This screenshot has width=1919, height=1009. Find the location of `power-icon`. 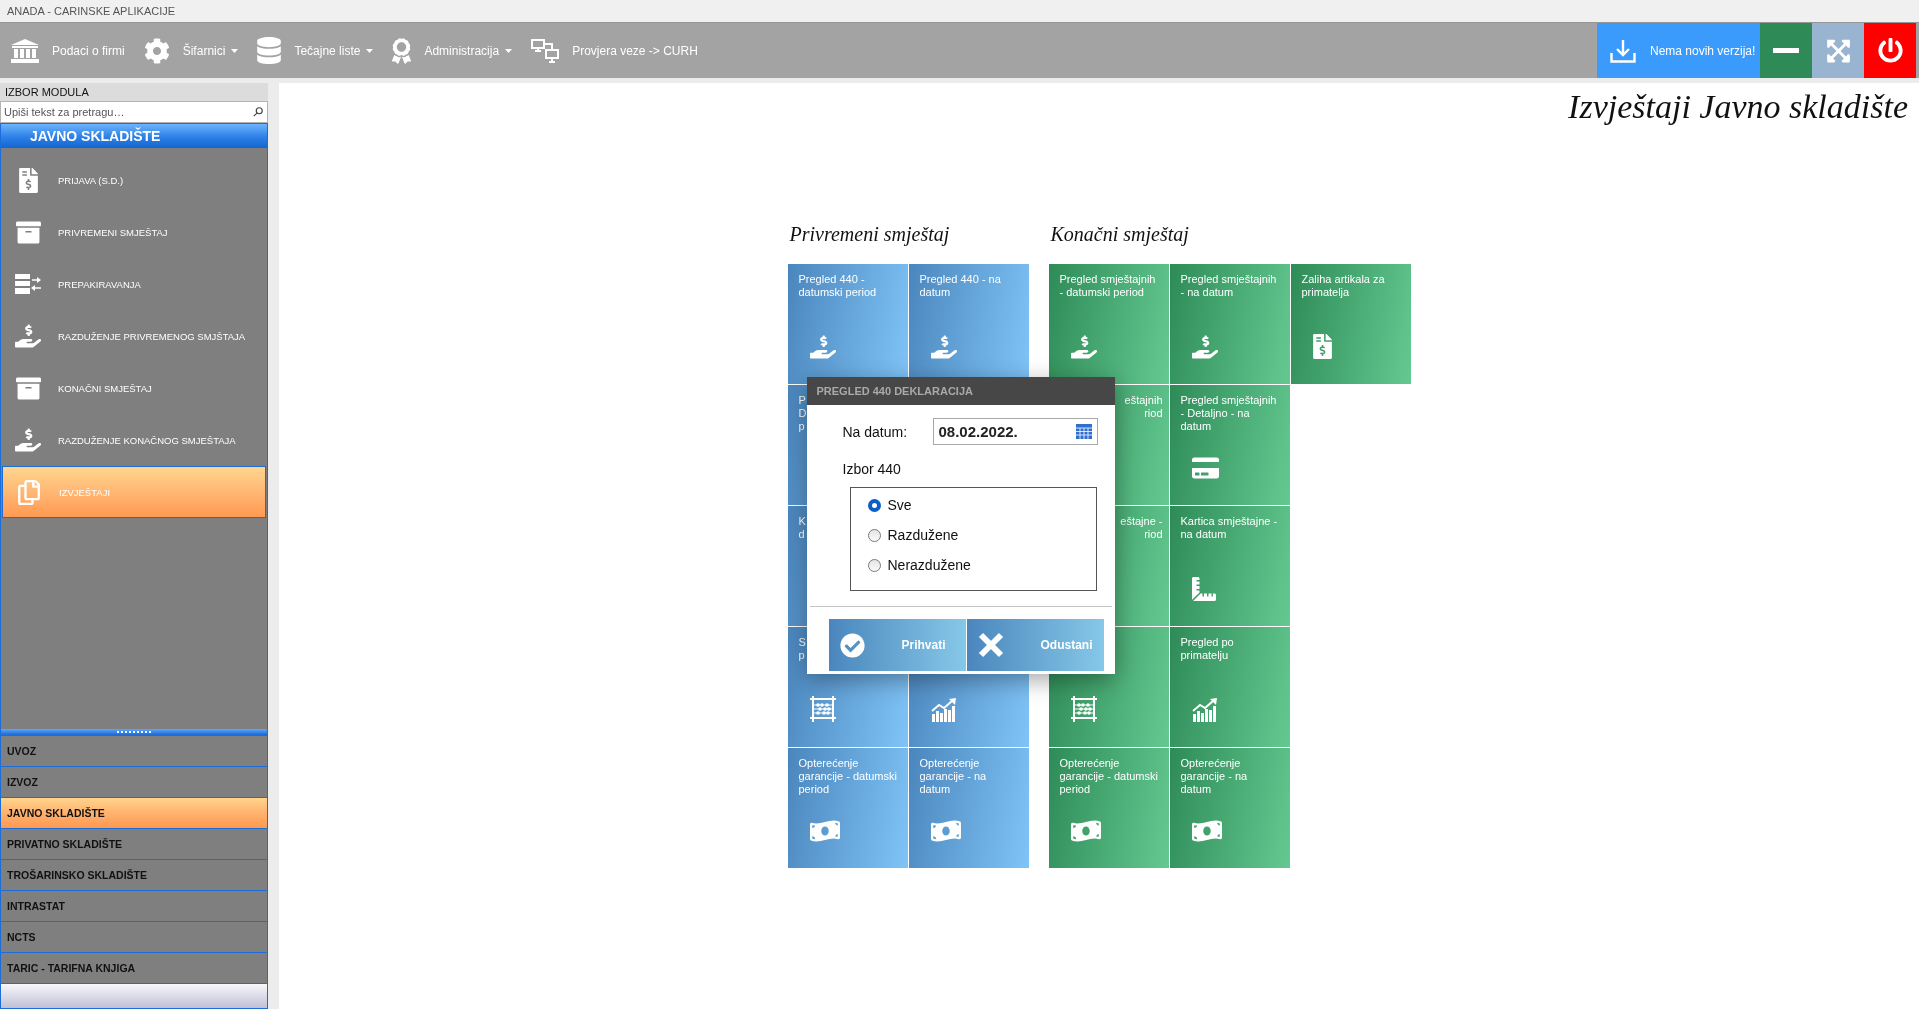

power-icon is located at coordinates (1890, 50).